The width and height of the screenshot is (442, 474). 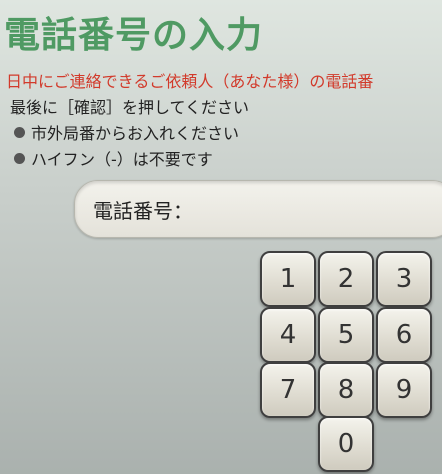 What do you see at coordinates (346, 444) in the screenshot?
I see `key-0-button: 0` at bounding box center [346, 444].